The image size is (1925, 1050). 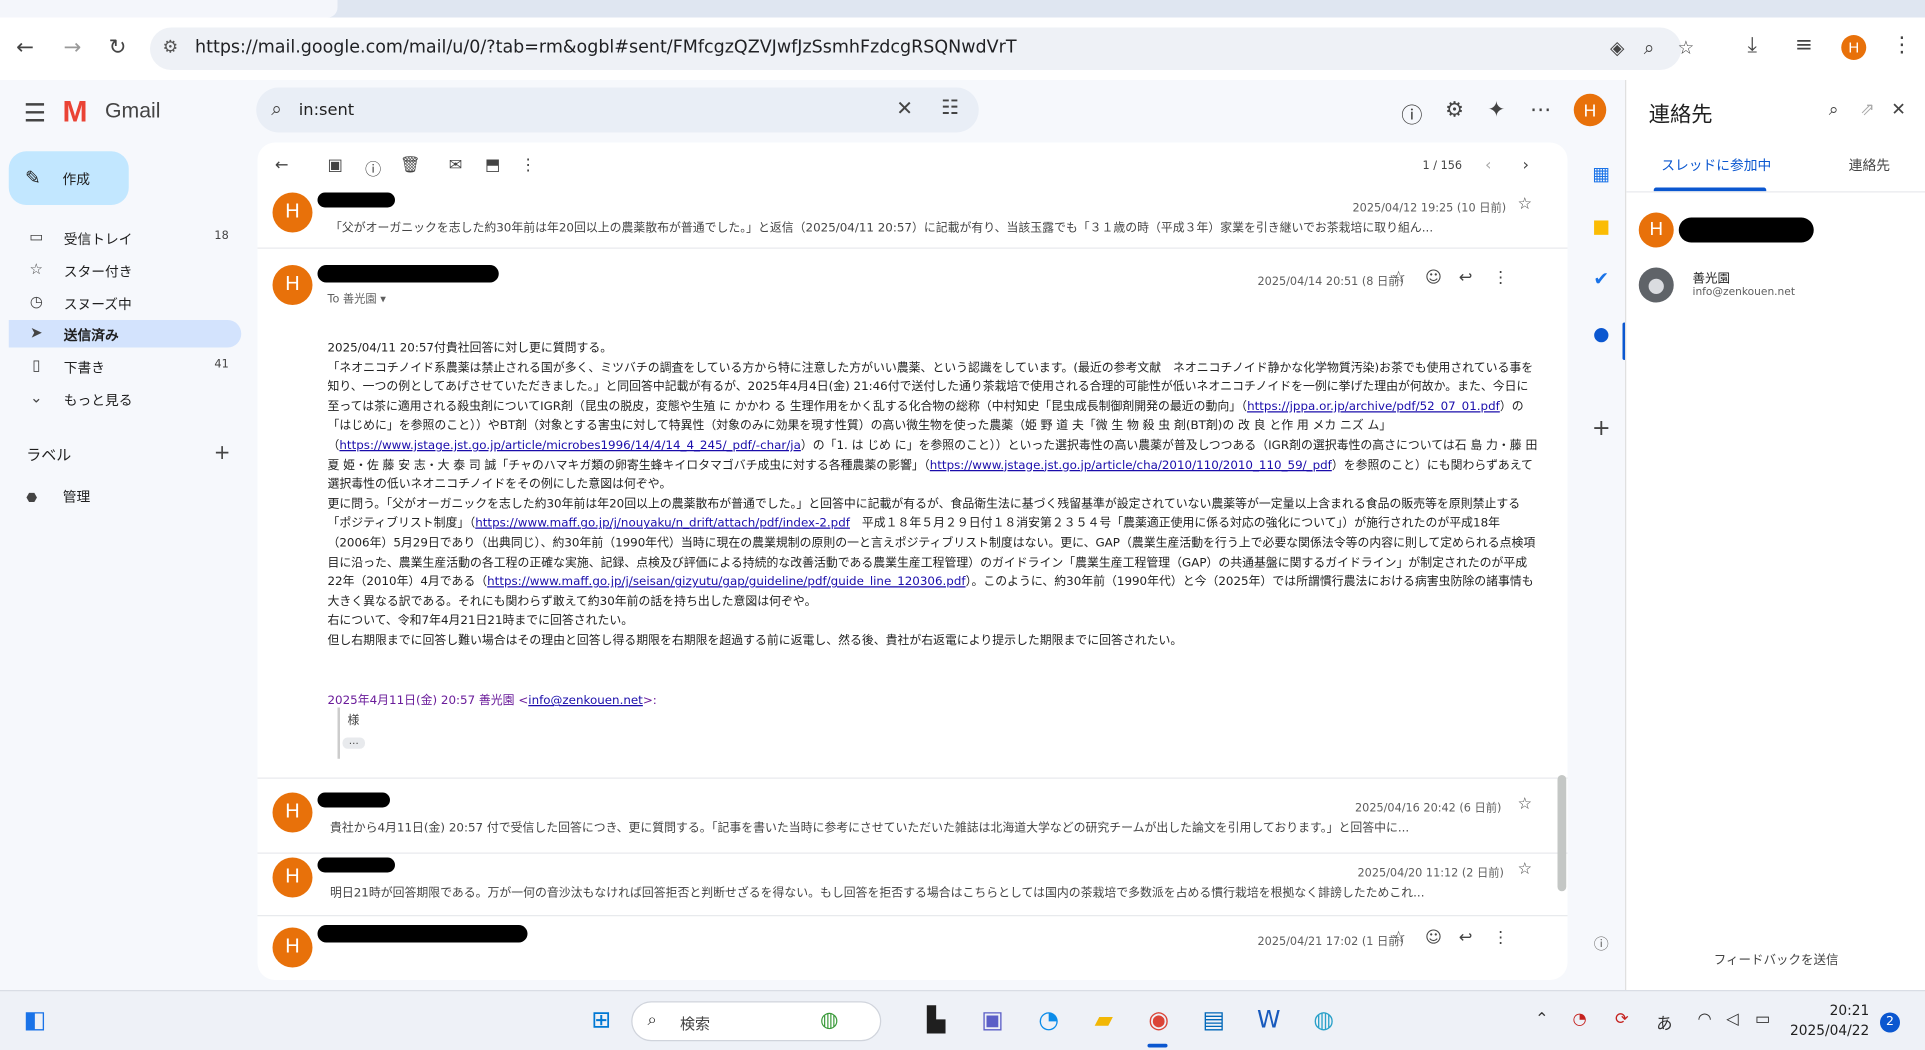 I want to click on tray-app-icon: ◔, so click(x=1580, y=1019).